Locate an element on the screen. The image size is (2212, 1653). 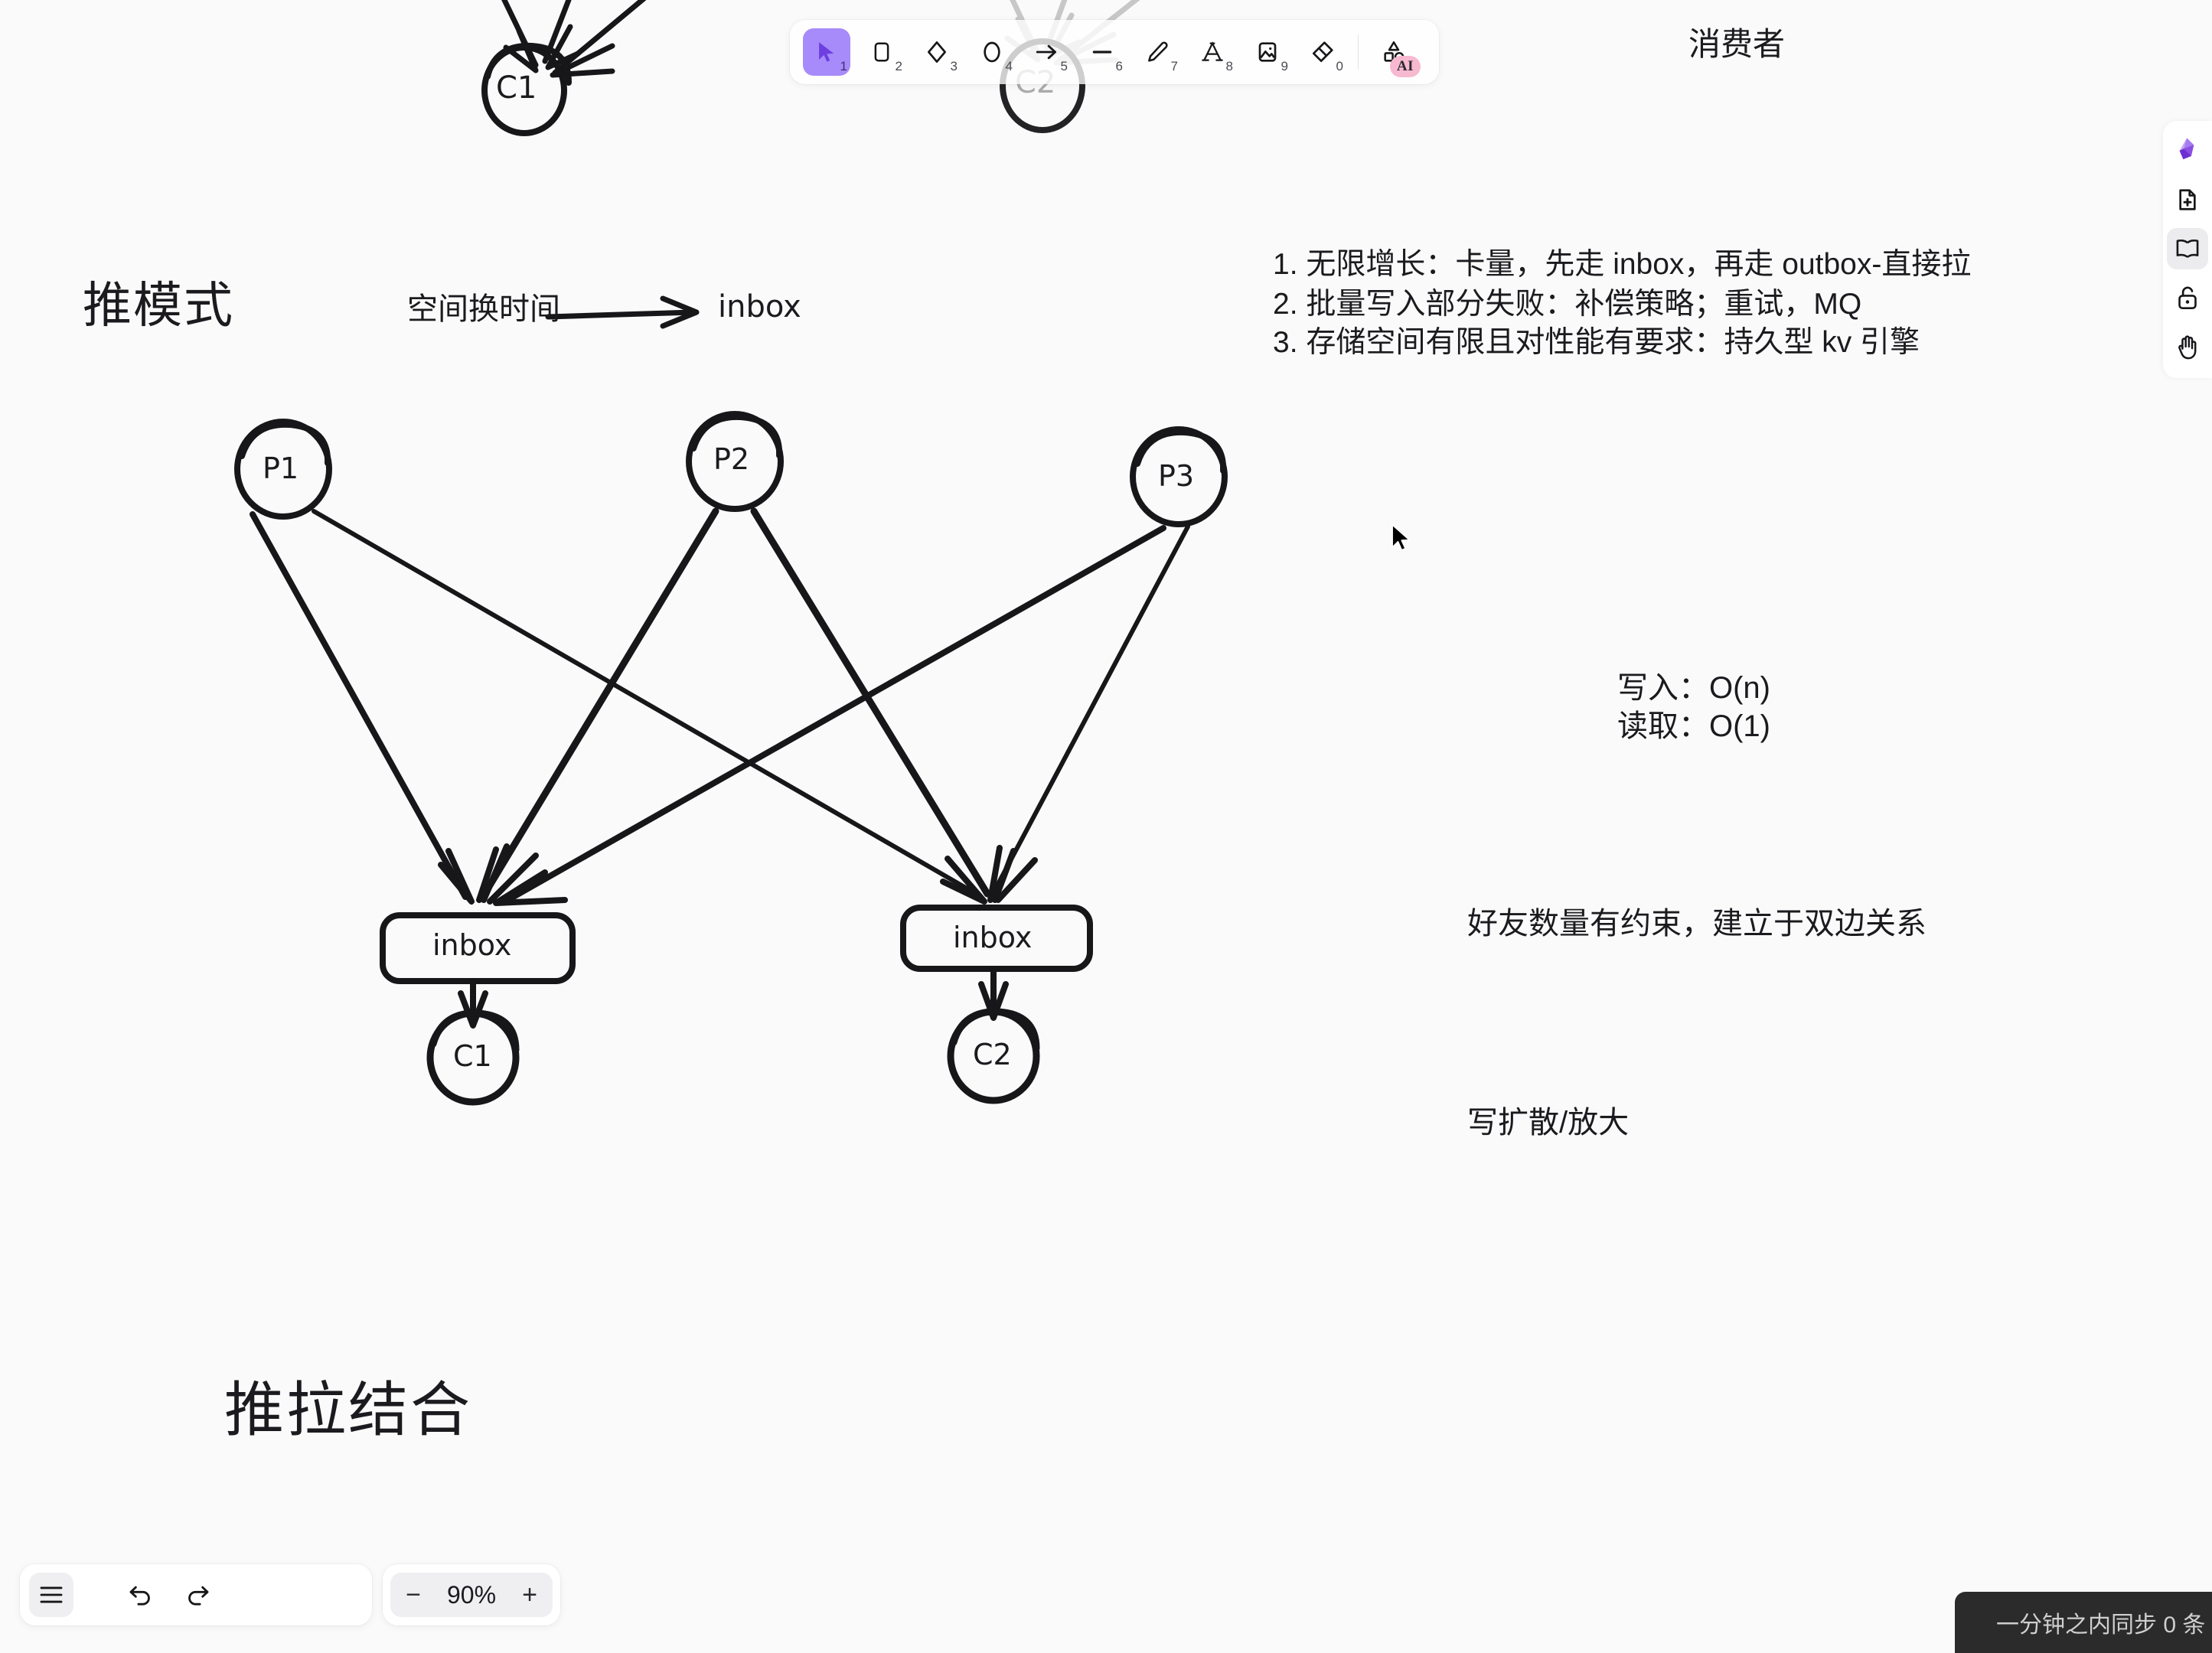
pencil-icon is located at coordinates (1158, 51).